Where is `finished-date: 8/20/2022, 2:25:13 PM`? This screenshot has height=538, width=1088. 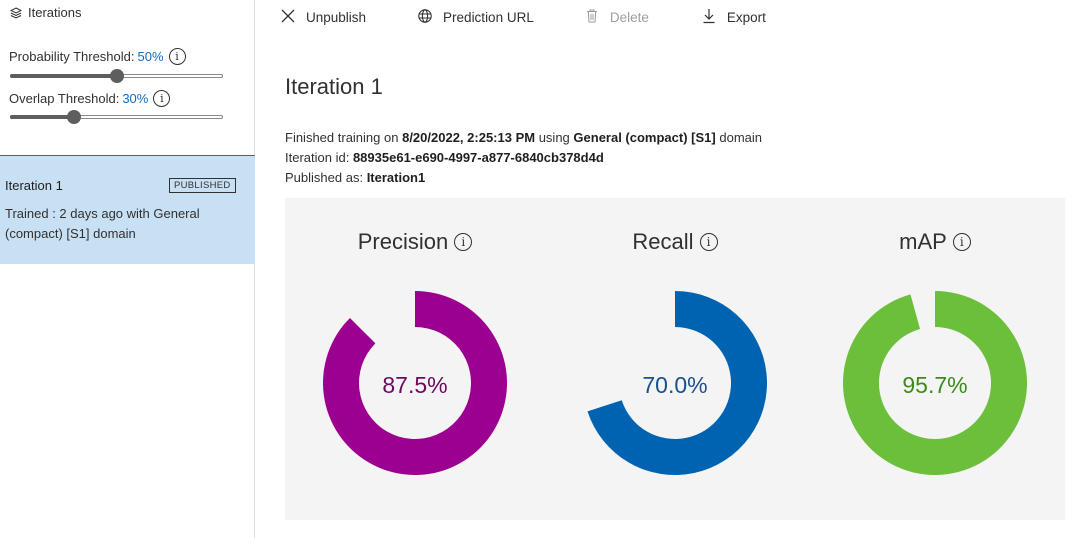
finished-date: 8/20/2022, 2:25:13 PM is located at coordinates (469, 137).